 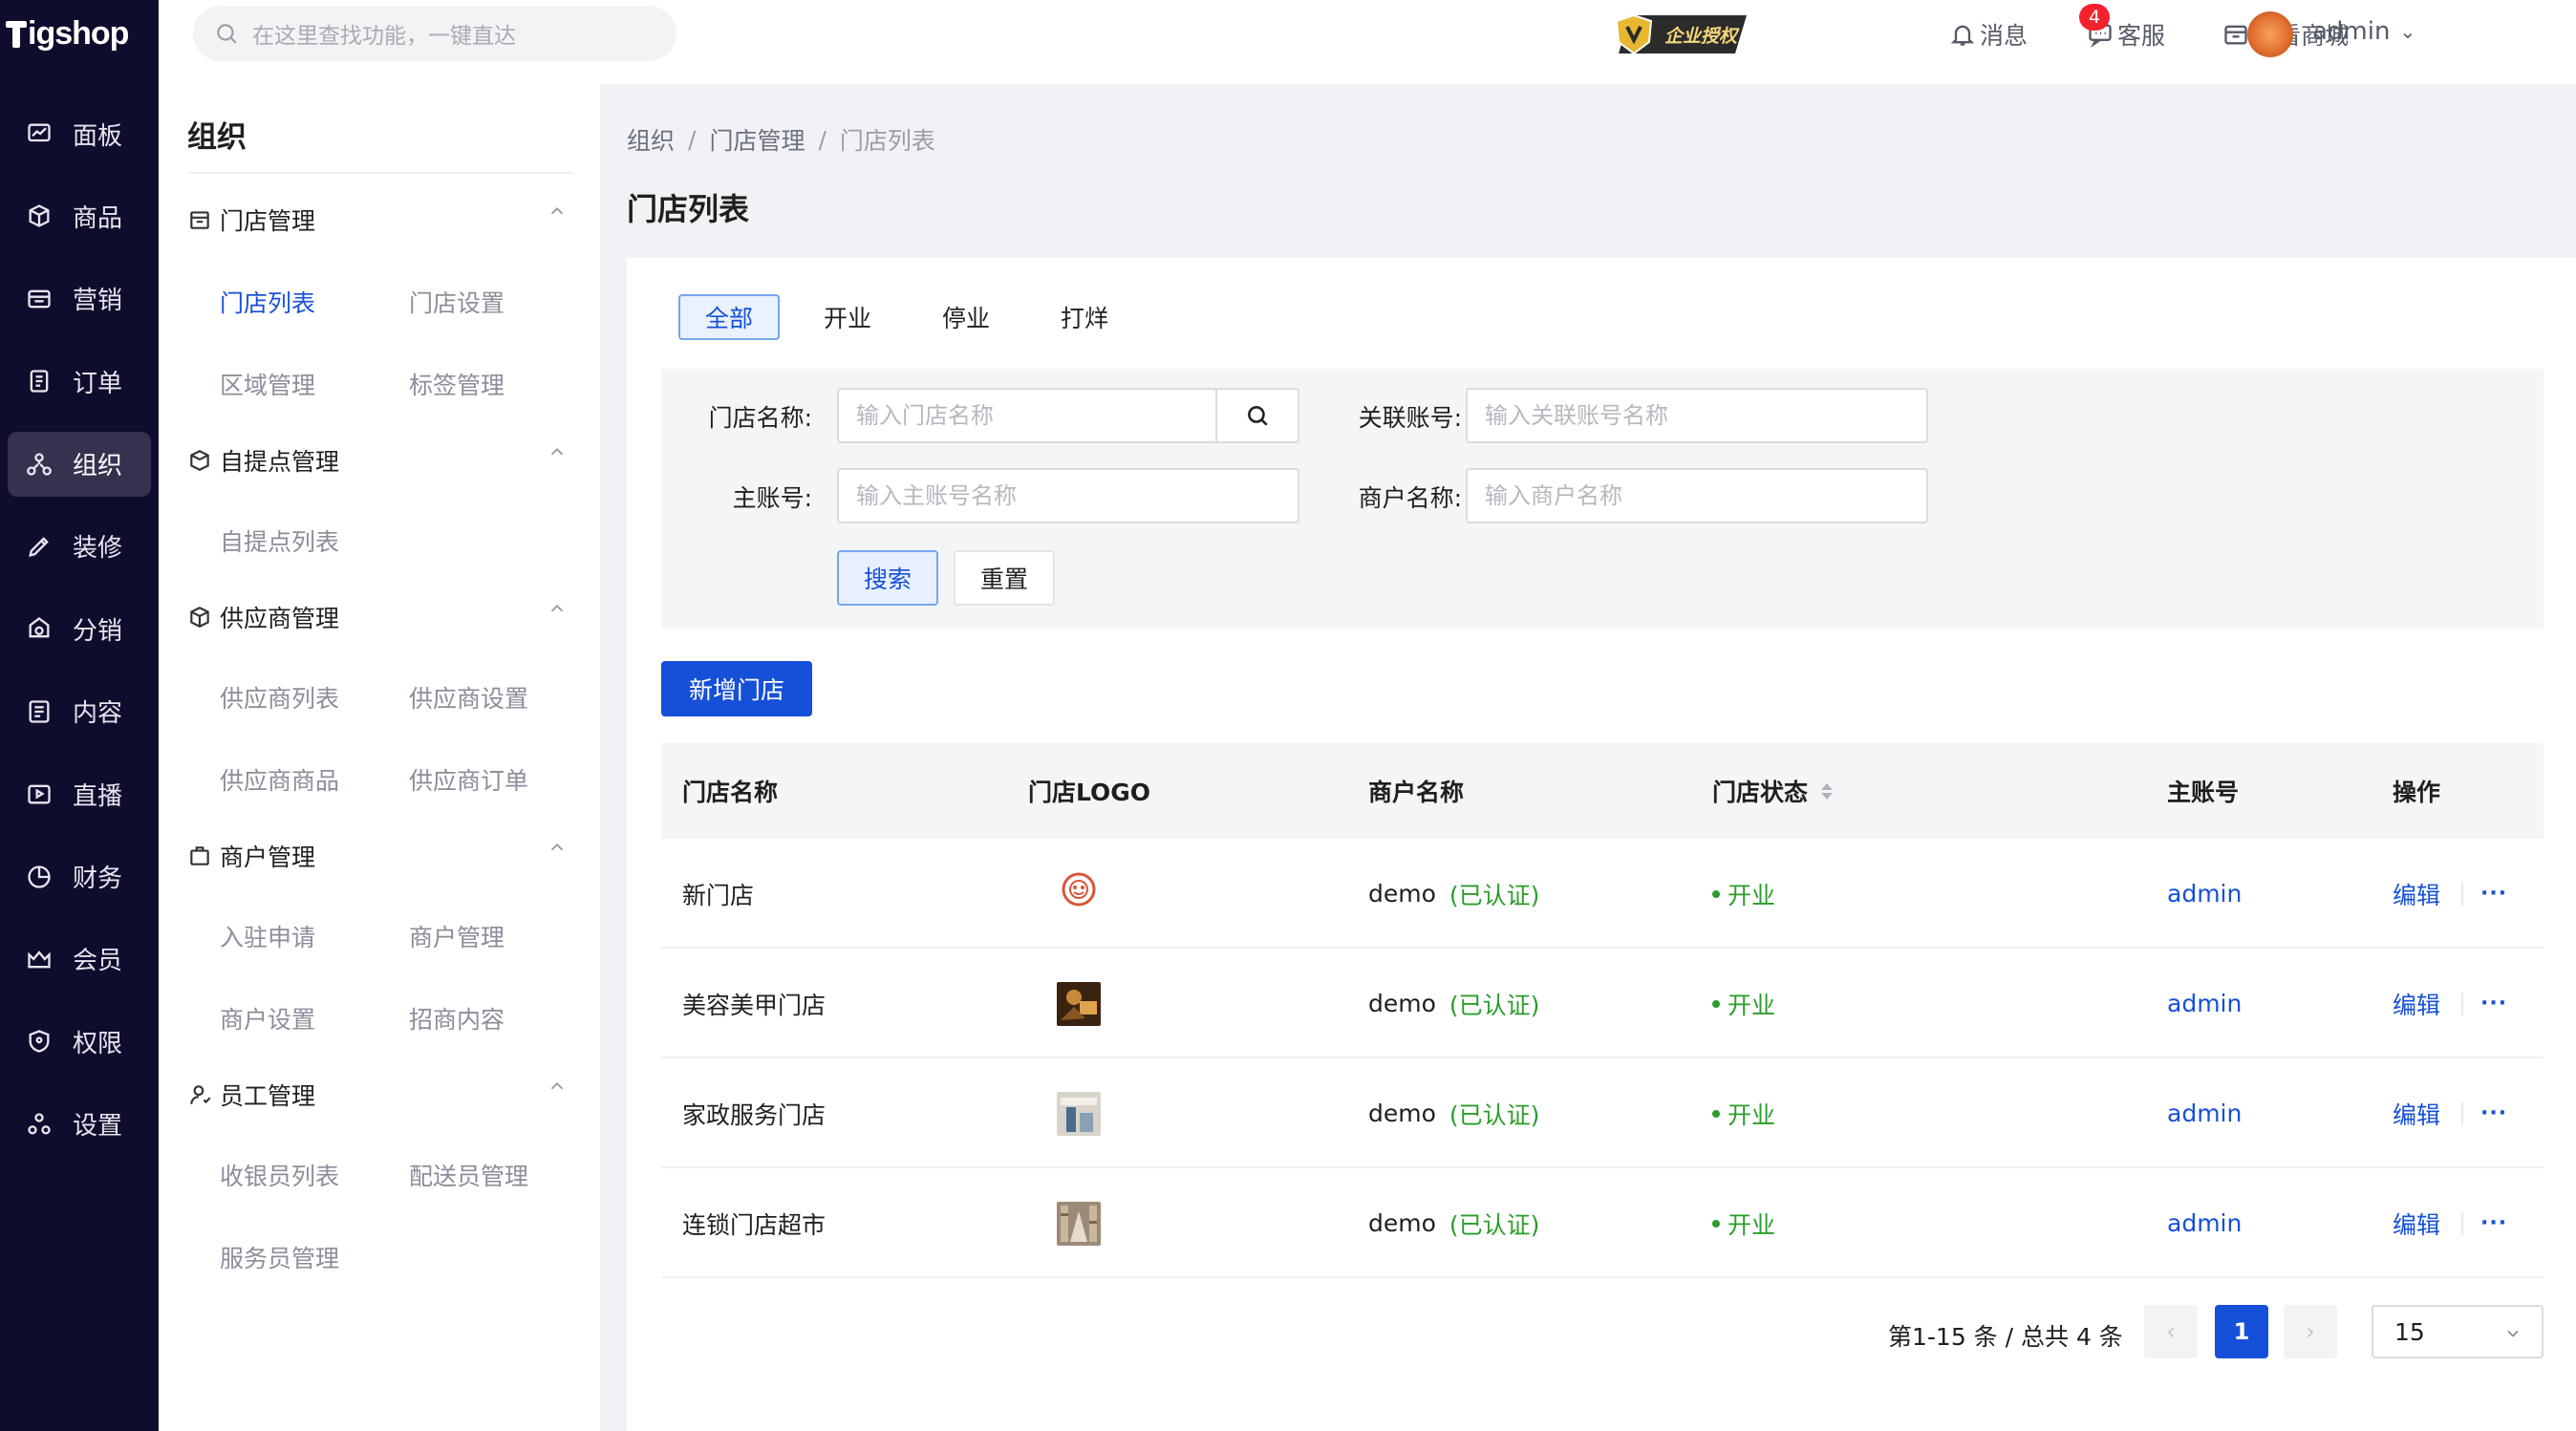 What do you see at coordinates (279, 697) in the screenshot?
I see `submenu-item-supplier-list: 供应商列表` at bounding box center [279, 697].